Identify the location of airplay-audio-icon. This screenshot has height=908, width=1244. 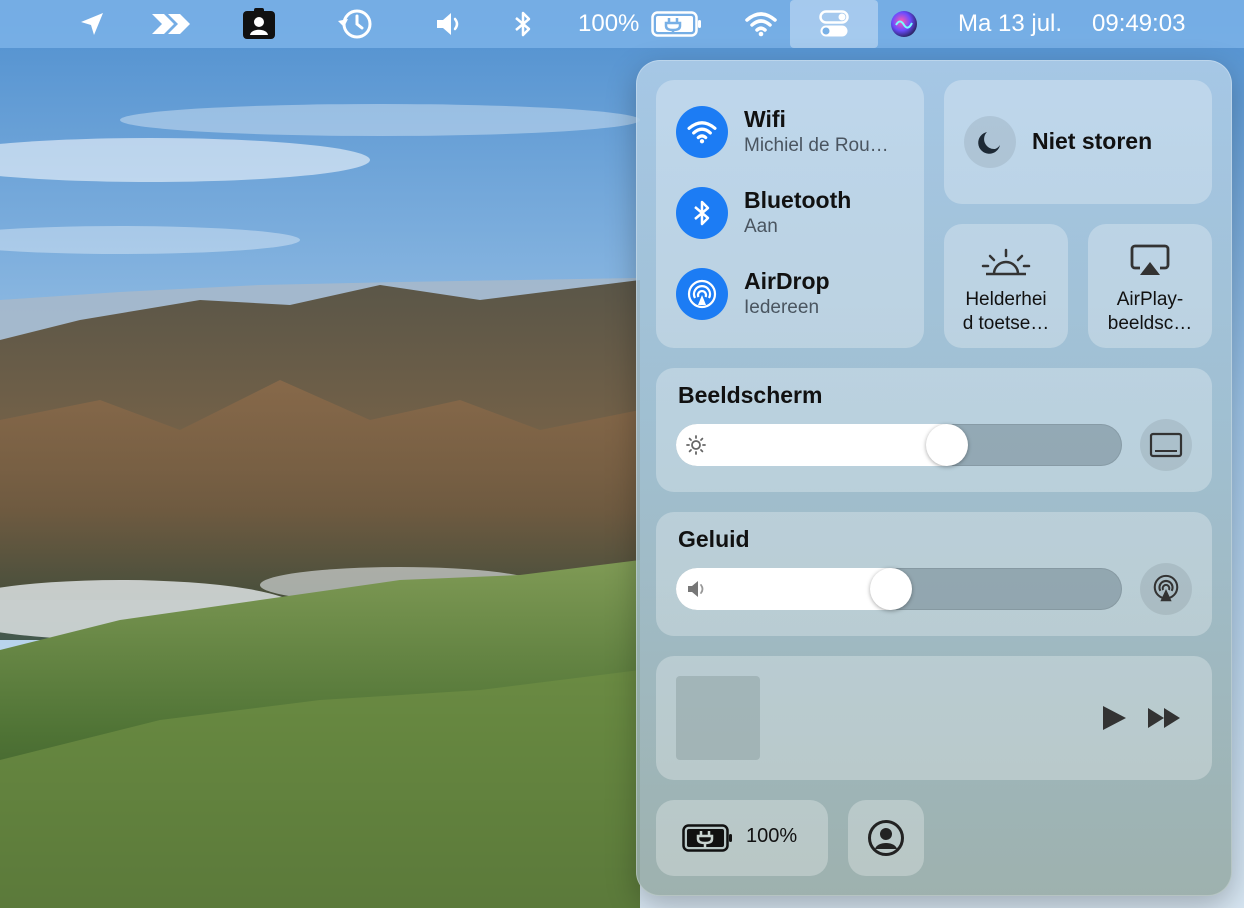
(1166, 588).